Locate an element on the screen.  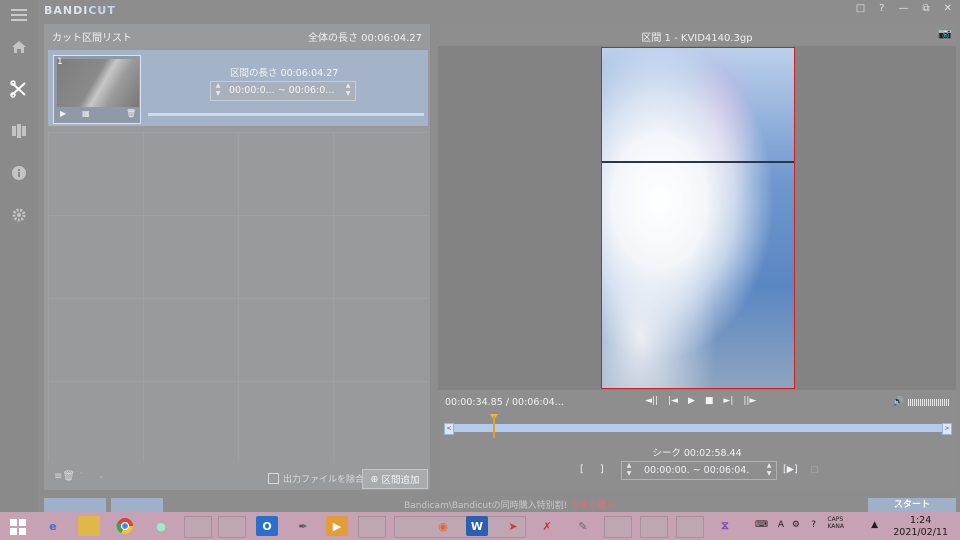
keyboard-icon: ⌨ is located at coordinates (761, 525).